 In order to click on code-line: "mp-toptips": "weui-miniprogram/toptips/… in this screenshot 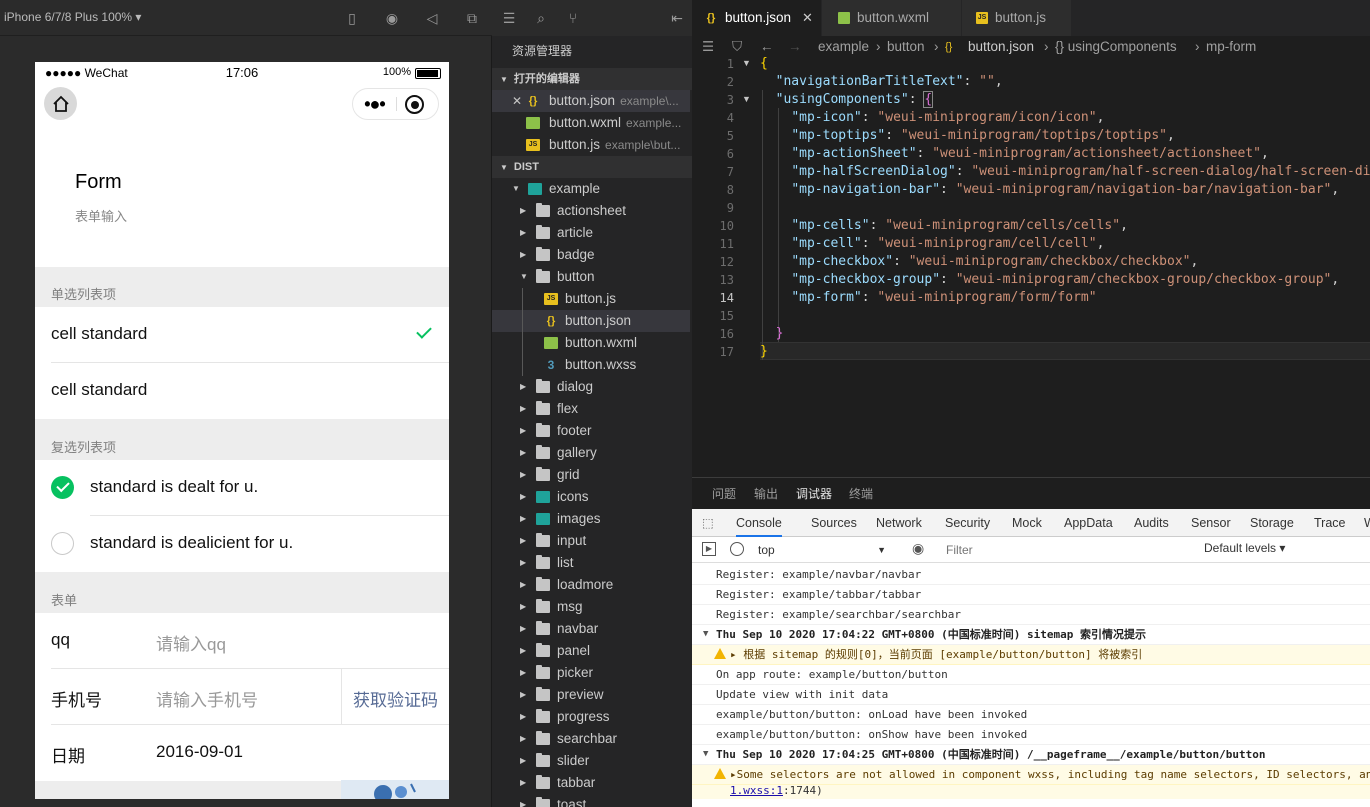, I will do `click(967, 135)`.